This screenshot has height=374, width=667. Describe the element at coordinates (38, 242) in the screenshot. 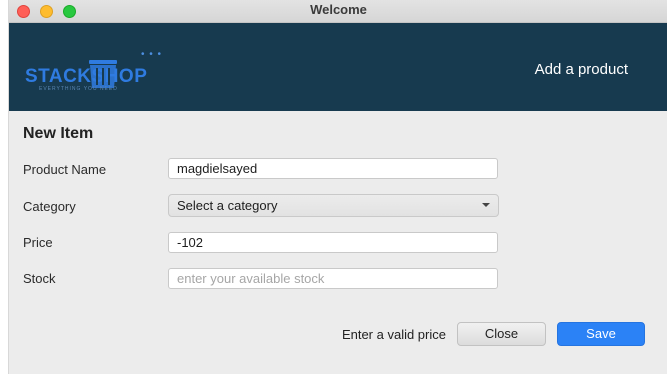

I see `price-label: Price` at that location.